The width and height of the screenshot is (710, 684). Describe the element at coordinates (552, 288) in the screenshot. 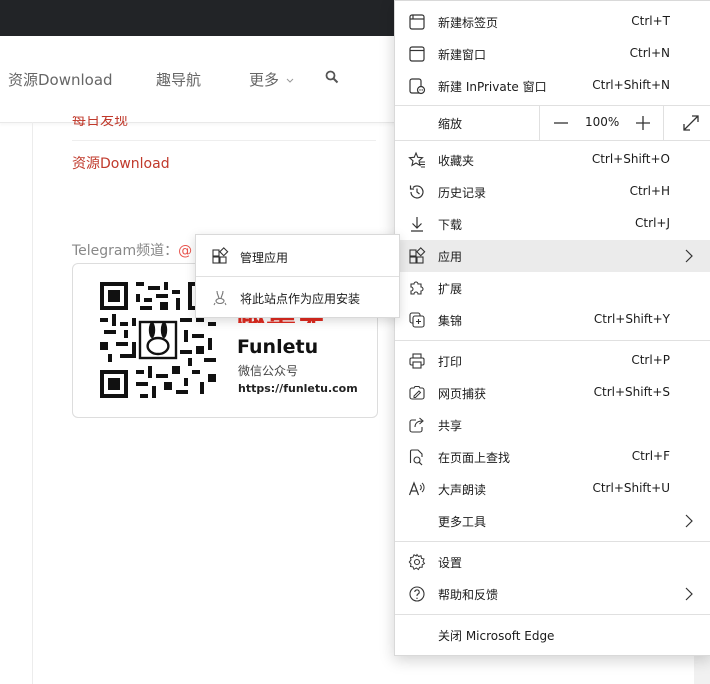

I see `menu-item-extensions: 扩展` at that location.